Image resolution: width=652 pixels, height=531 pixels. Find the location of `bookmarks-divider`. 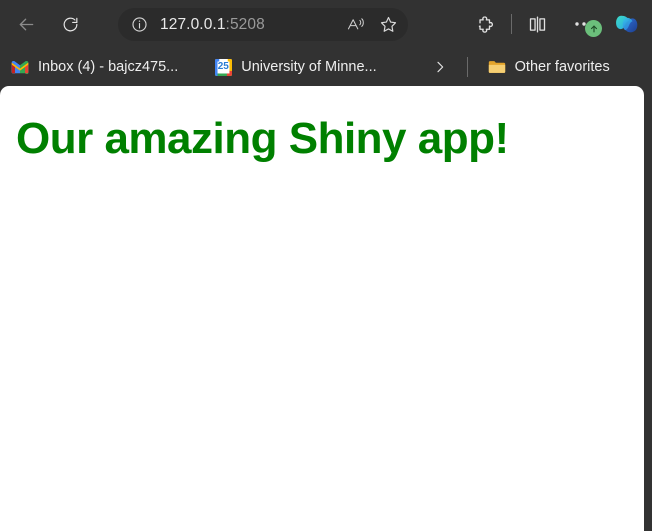

bookmarks-divider is located at coordinates (467, 67).